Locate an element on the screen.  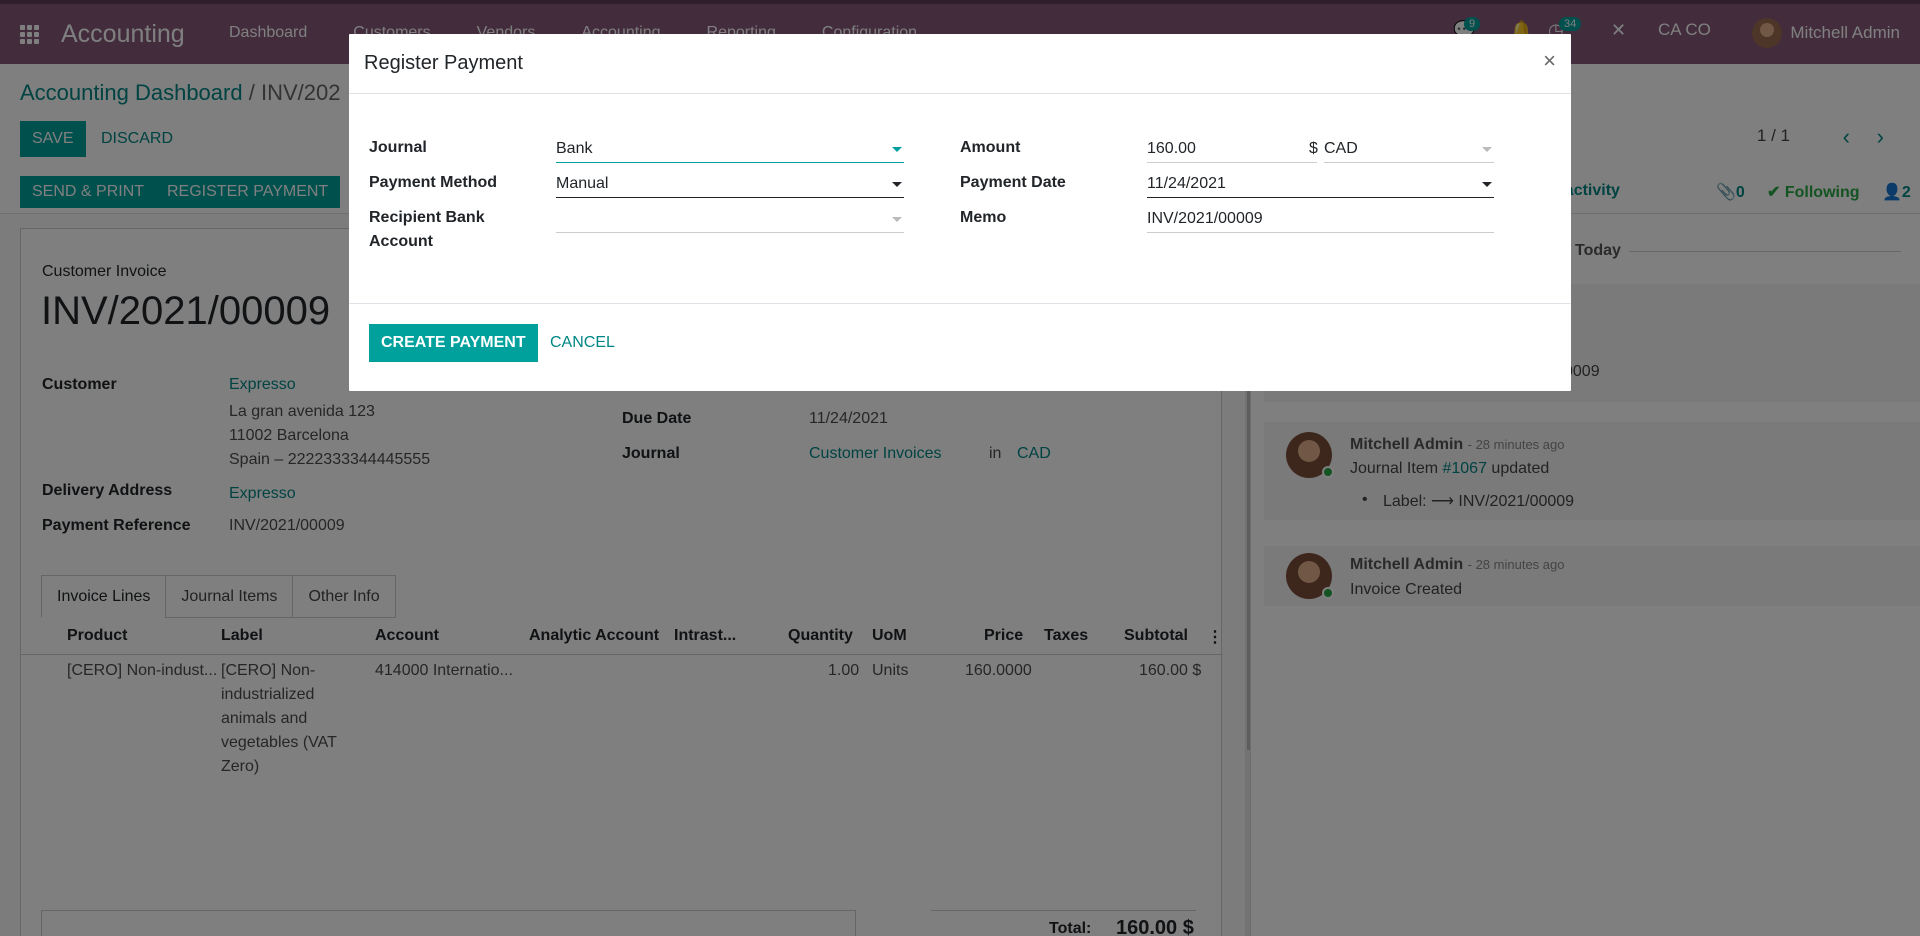
payment-method-value: Manual is located at coordinates (582, 183).